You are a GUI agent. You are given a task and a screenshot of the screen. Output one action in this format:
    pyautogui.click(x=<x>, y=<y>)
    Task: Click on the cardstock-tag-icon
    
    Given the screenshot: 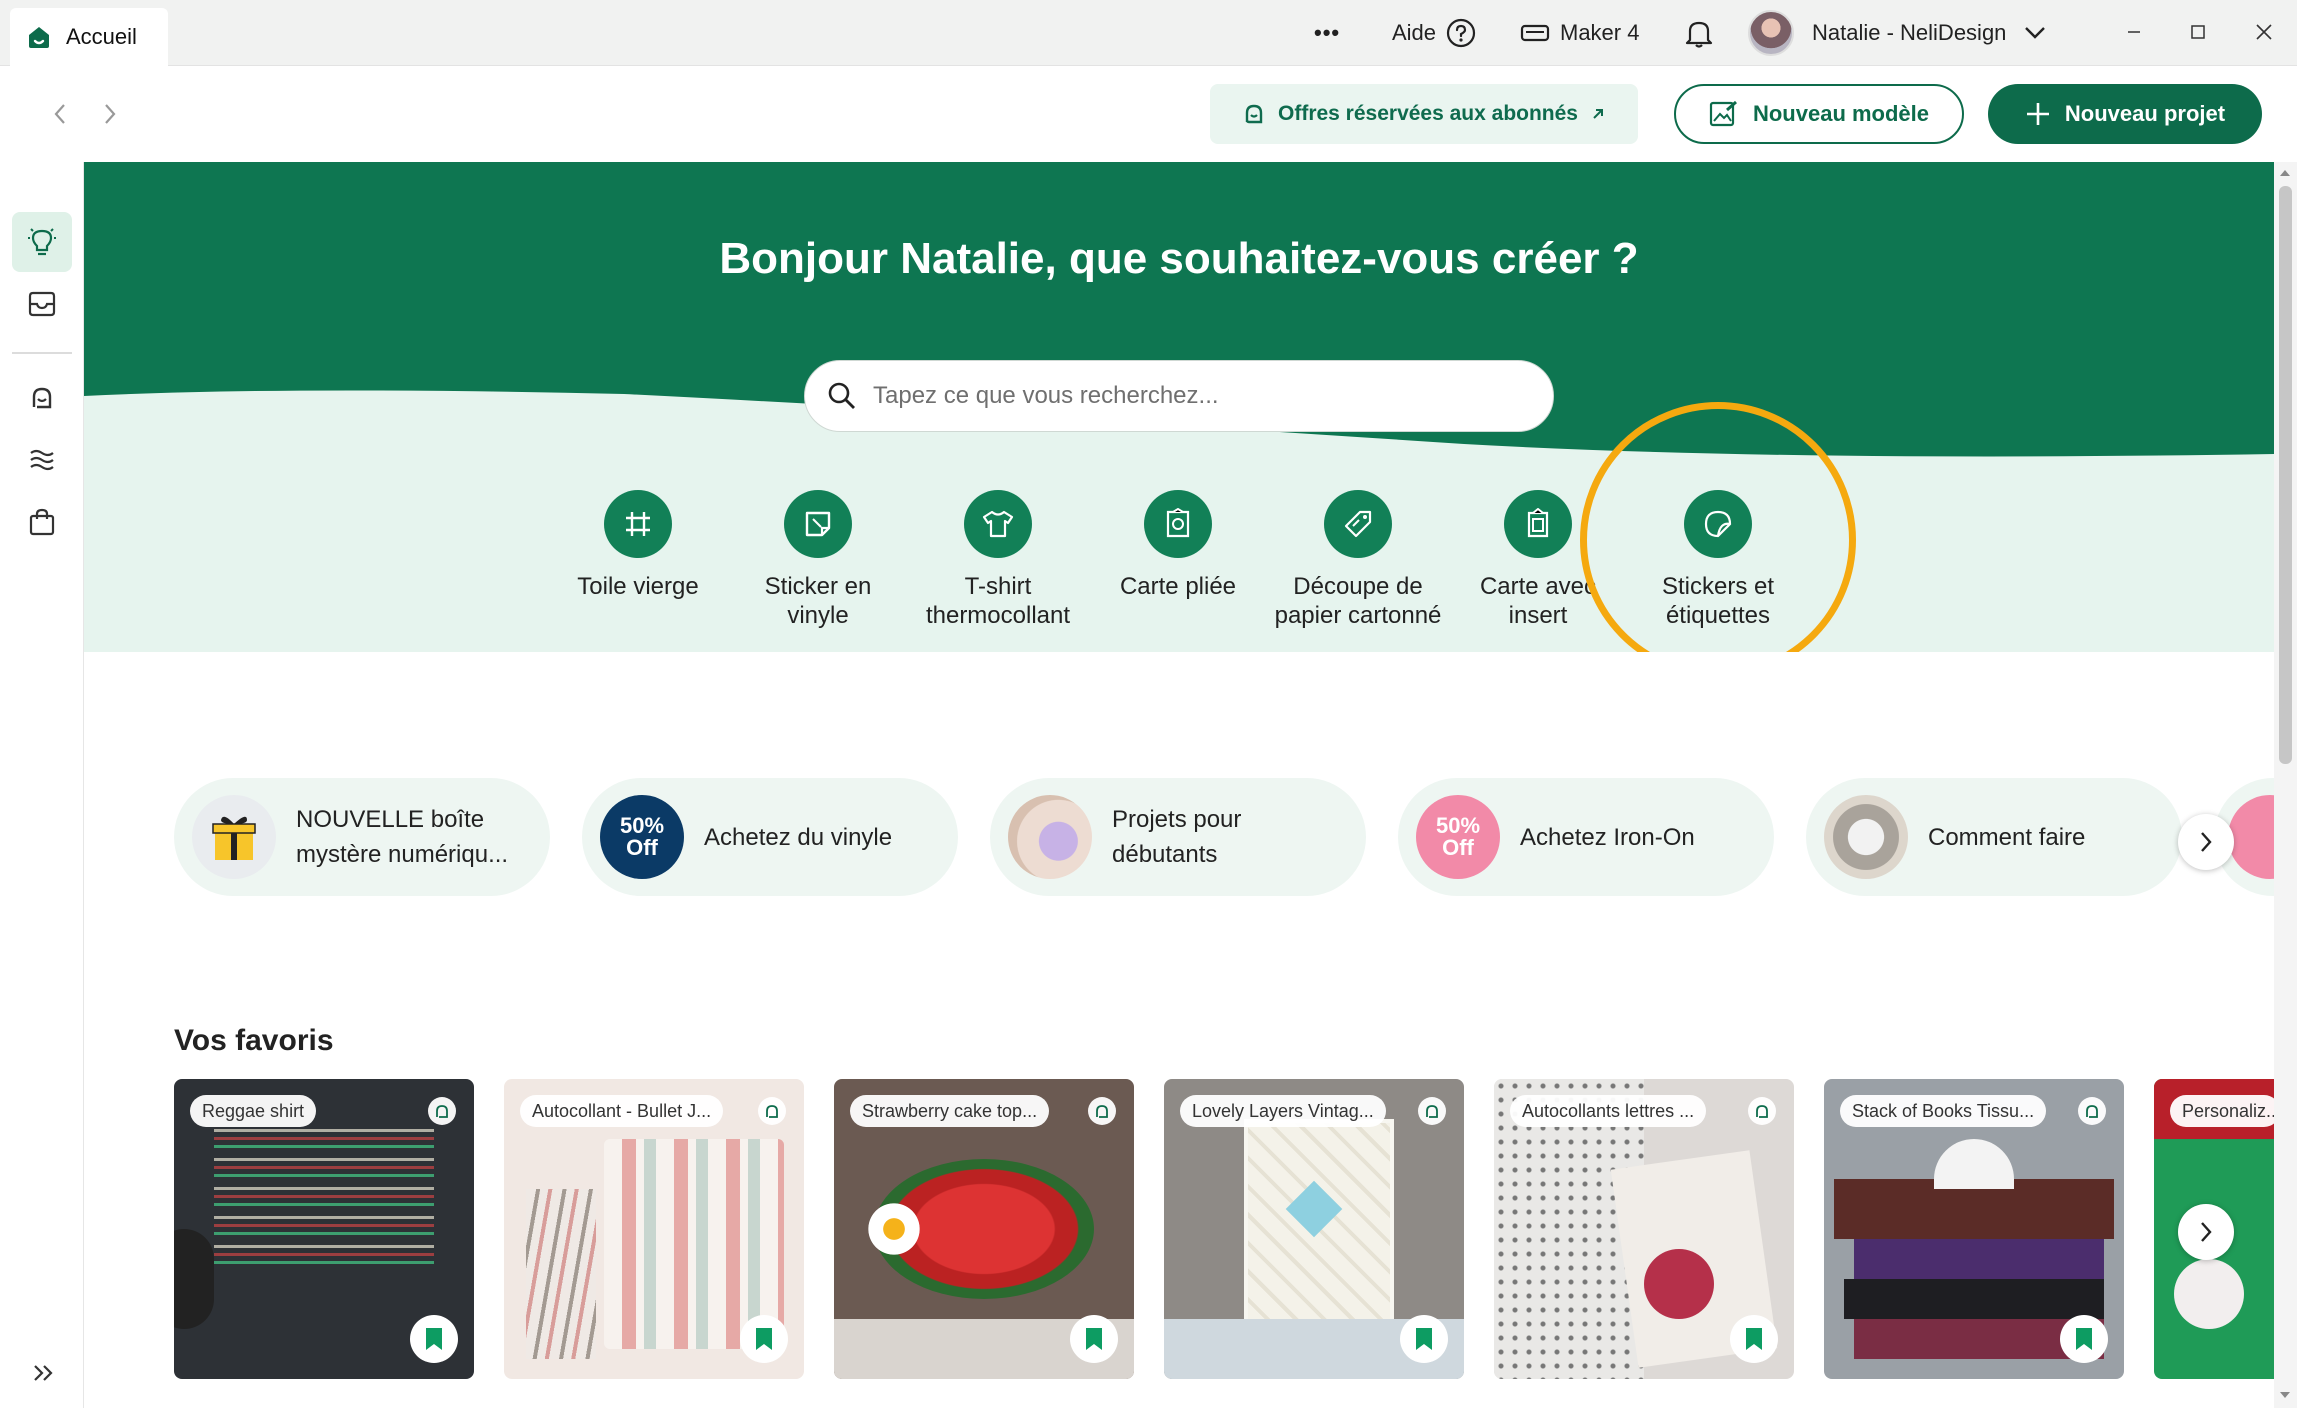 What is the action you would take?
    pyautogui.click(x=1358, y=524)
    